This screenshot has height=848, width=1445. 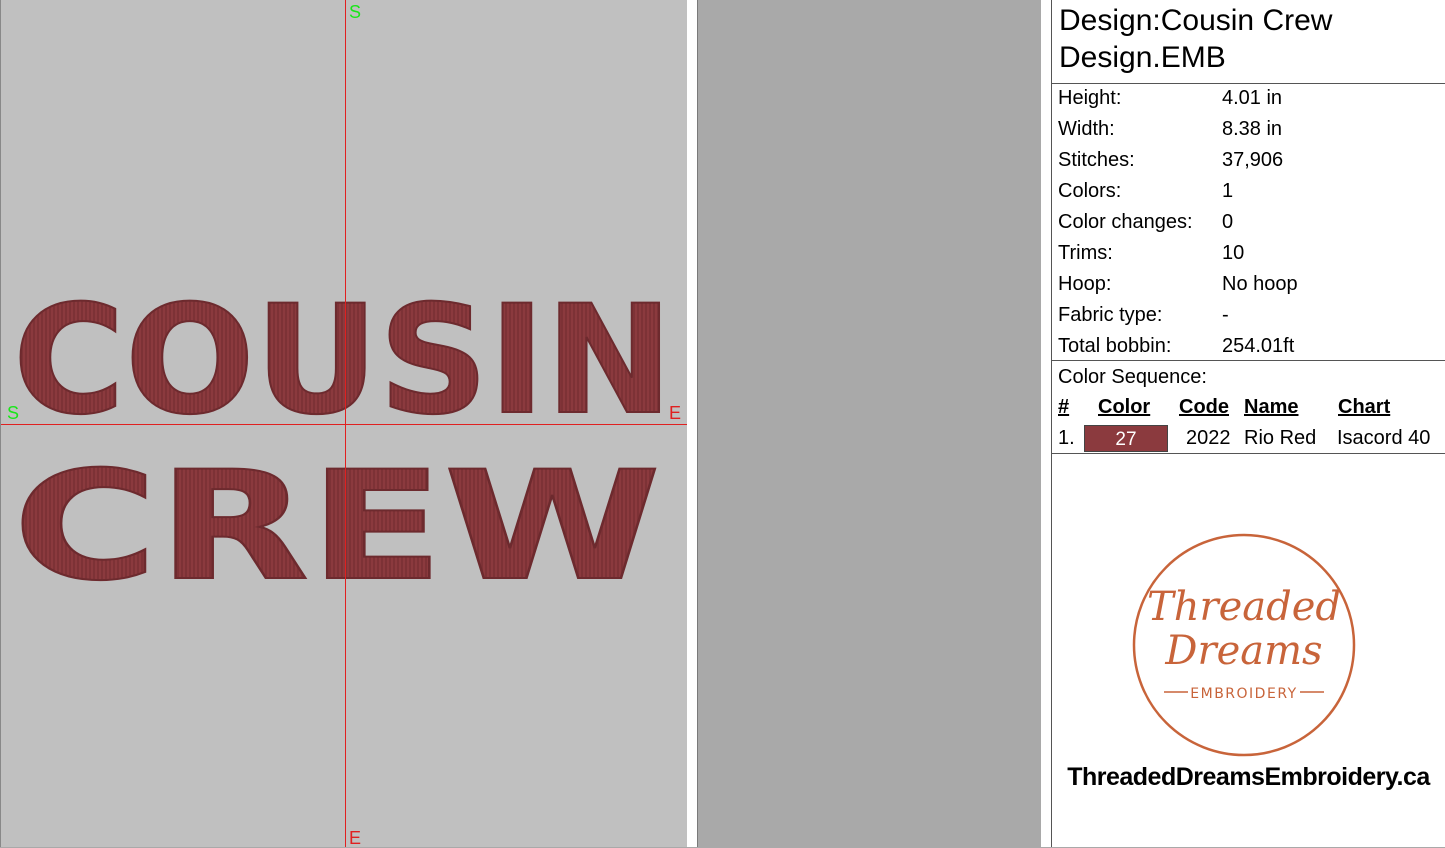 What do you see at coordinates (1244, 607) in the screenshot?
I see `logo-line-1: Threaded` at bounding box center [1244, 607].